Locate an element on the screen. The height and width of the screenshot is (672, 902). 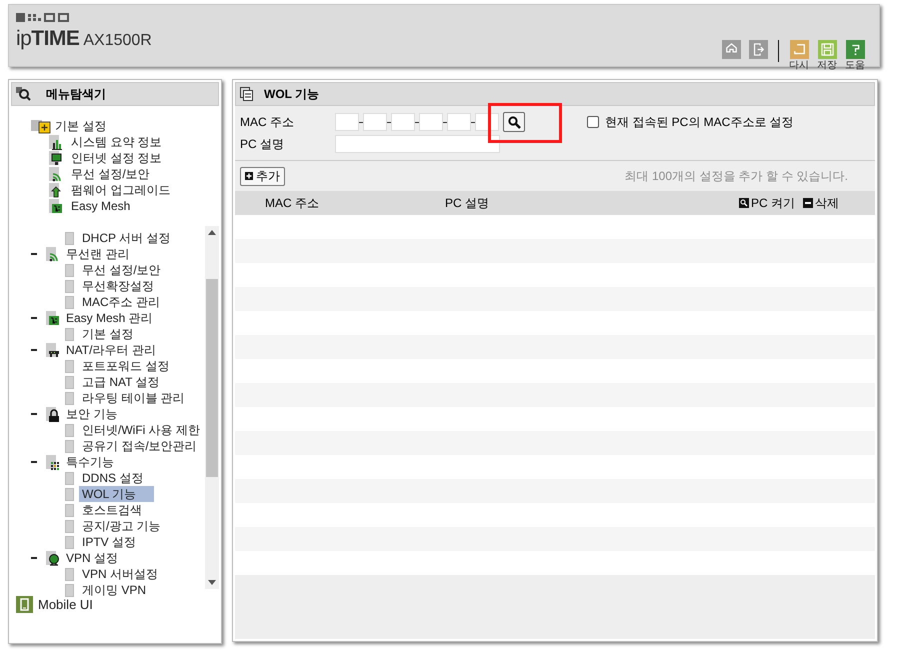
content-title: WOL 기능 is located at coordinates (292, 94).